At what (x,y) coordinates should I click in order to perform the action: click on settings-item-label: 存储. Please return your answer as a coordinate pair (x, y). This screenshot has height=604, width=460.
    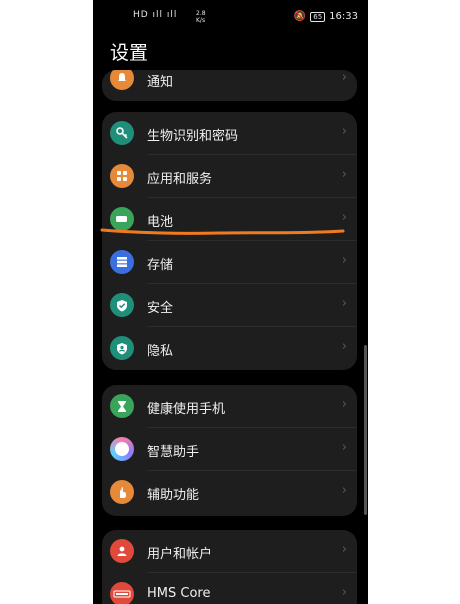
    Looking at the image, I should click on (160, 265).